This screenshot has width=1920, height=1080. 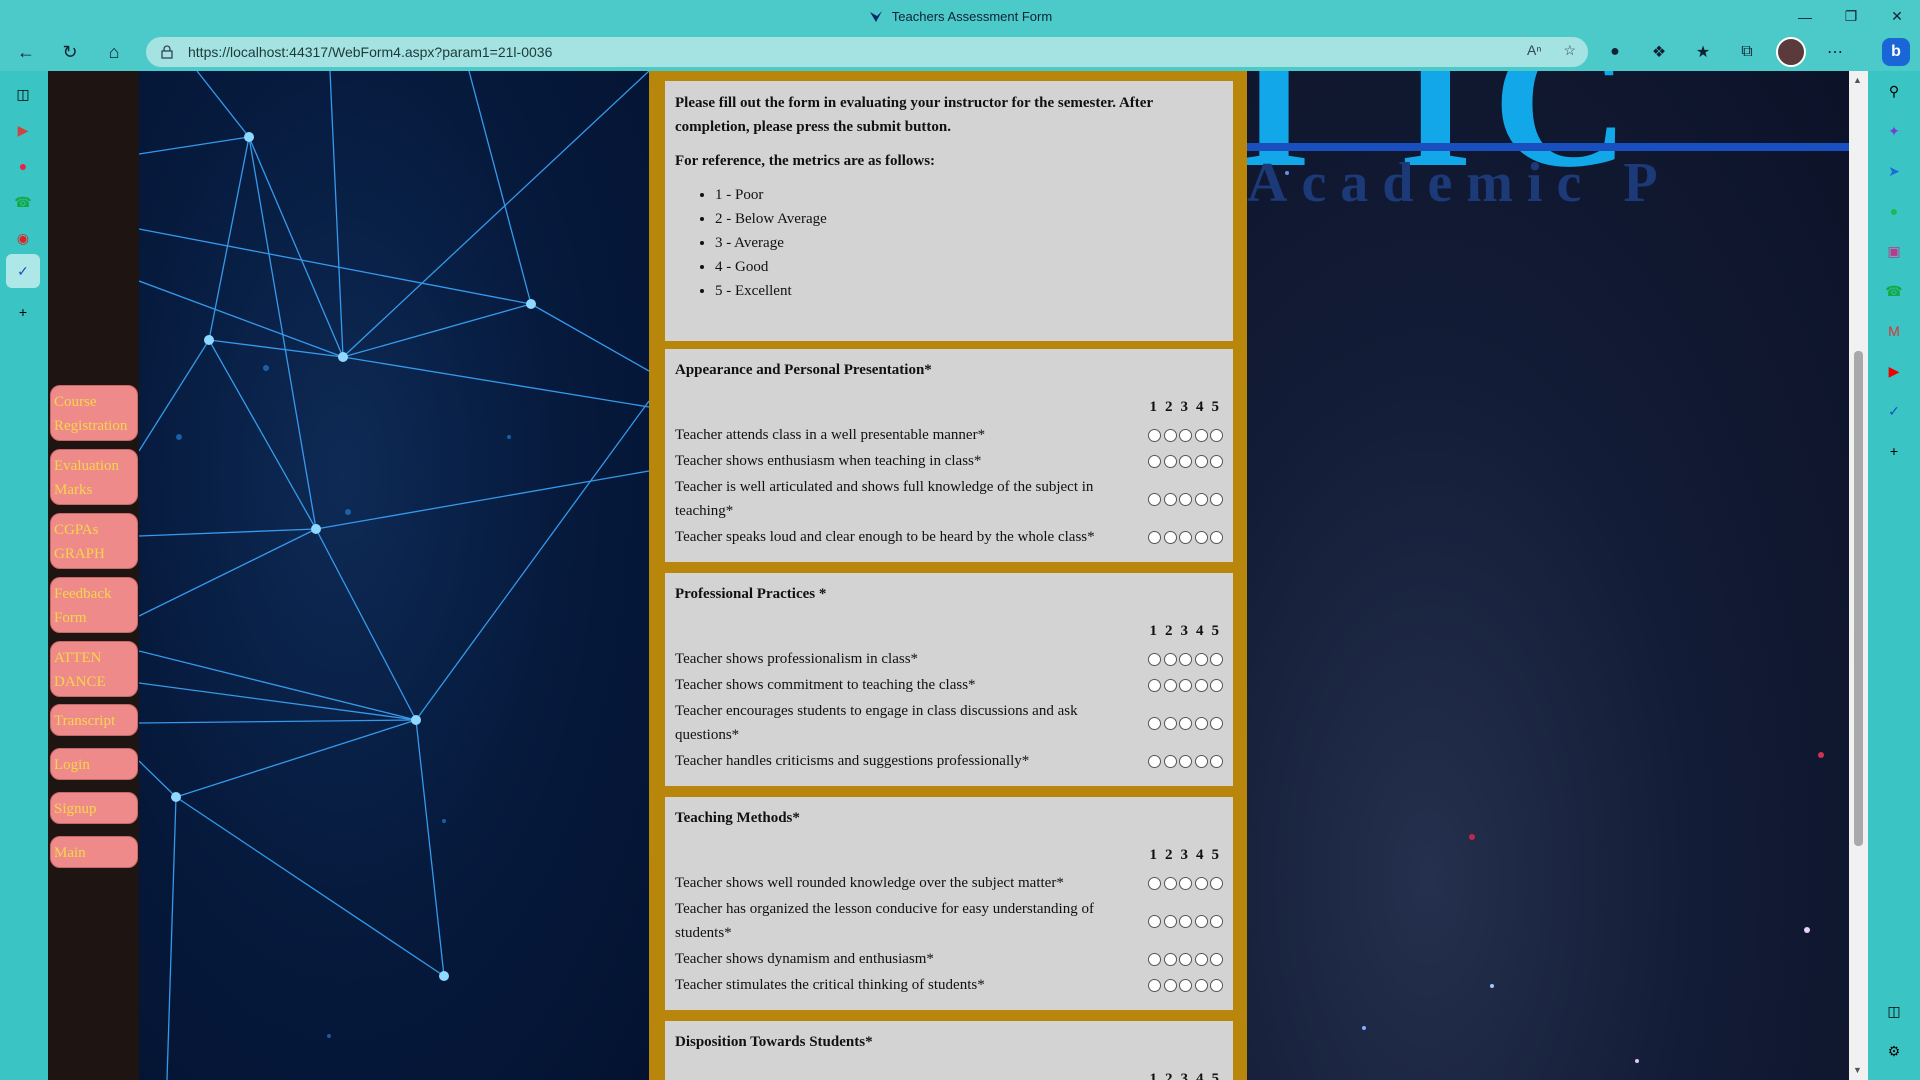 What do you see at coordinates (70, 52) in the screenshot?
I see `refresh-icon: ↻` at bounding box center [70, 52].